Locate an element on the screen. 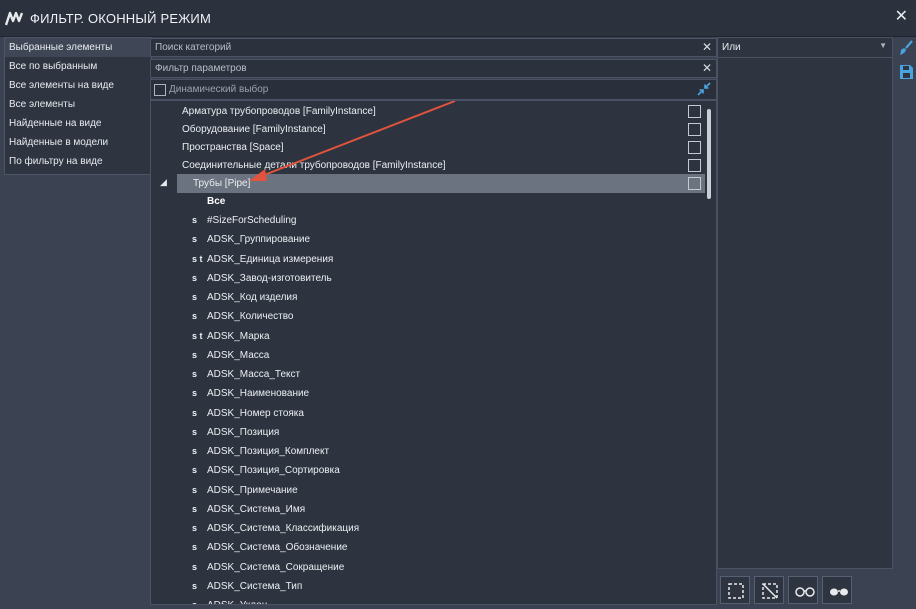 This screenshot has width=916, height=609. window-title: ФИЛЬТР. ОКОННЫЙ РЕЖИМ is located at coordinates (120, 18).